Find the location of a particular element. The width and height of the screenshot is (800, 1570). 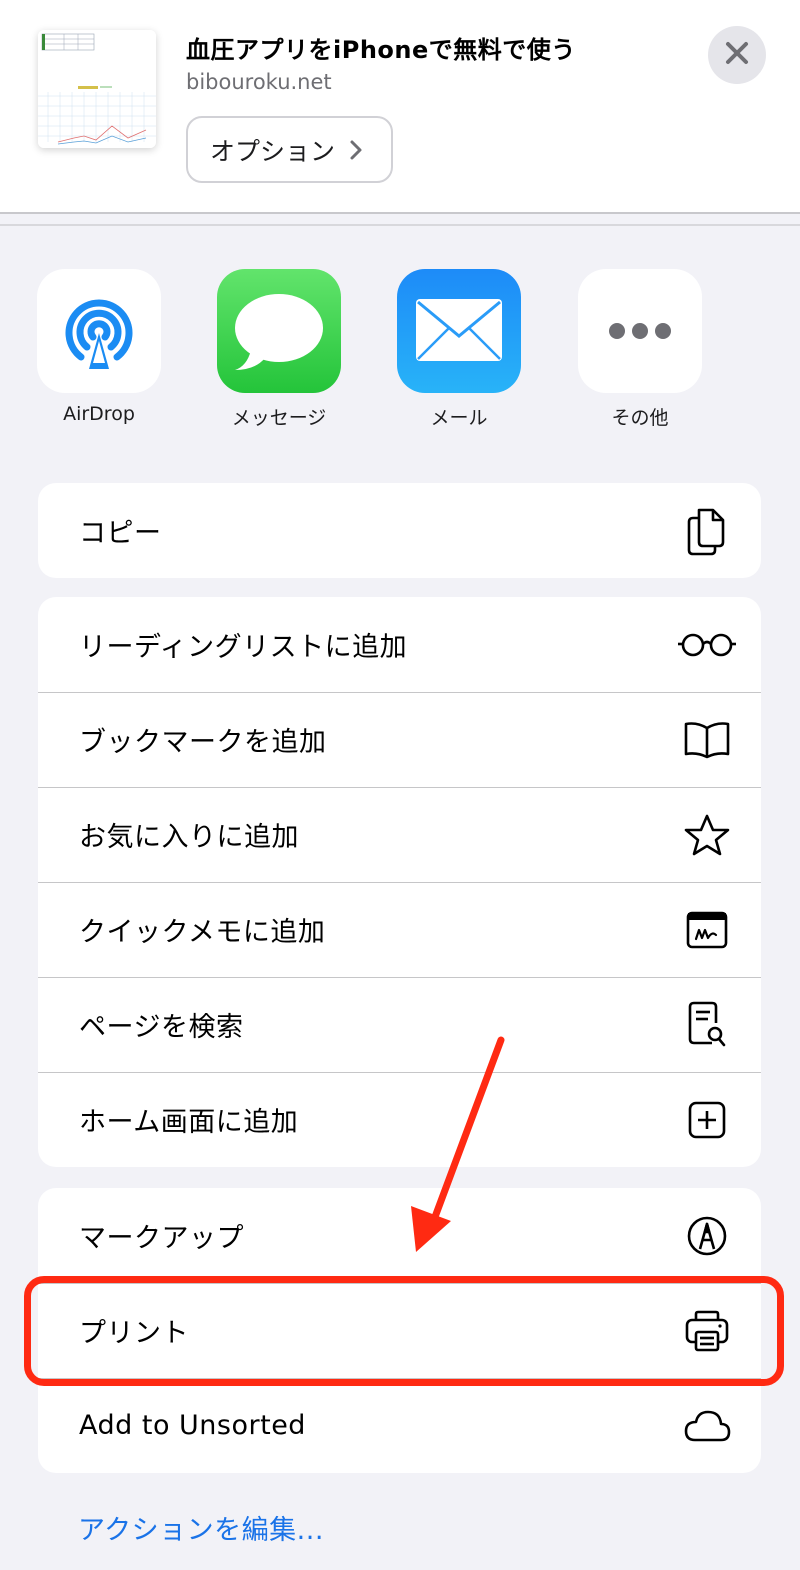

close-button is located at coordinates (737, 55).